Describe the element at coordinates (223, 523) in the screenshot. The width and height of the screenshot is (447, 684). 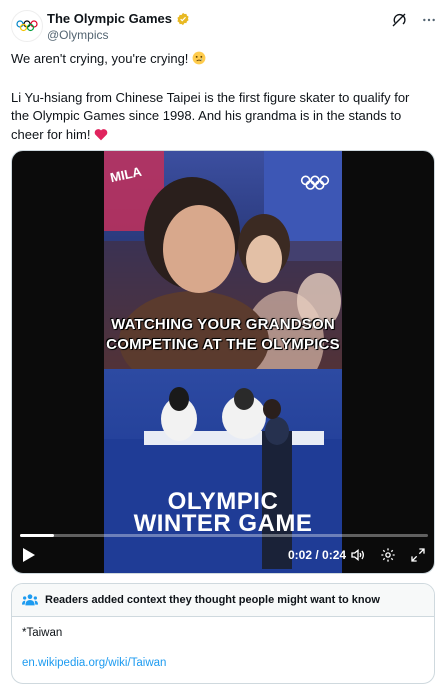
I see `banner-line-2: WINTER GAME` at that location.